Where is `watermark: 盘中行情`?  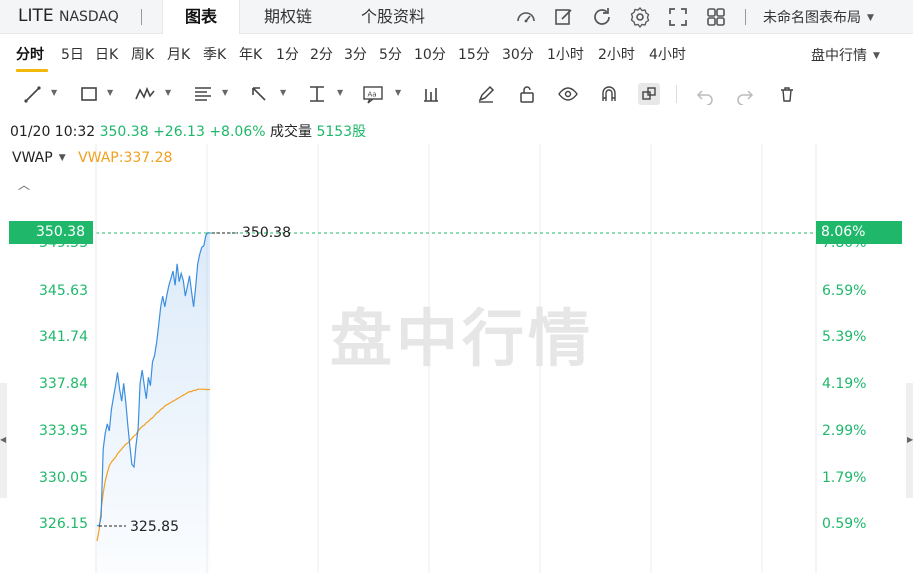
watermark: 盘中行情 is located at coordinates (462, 338).